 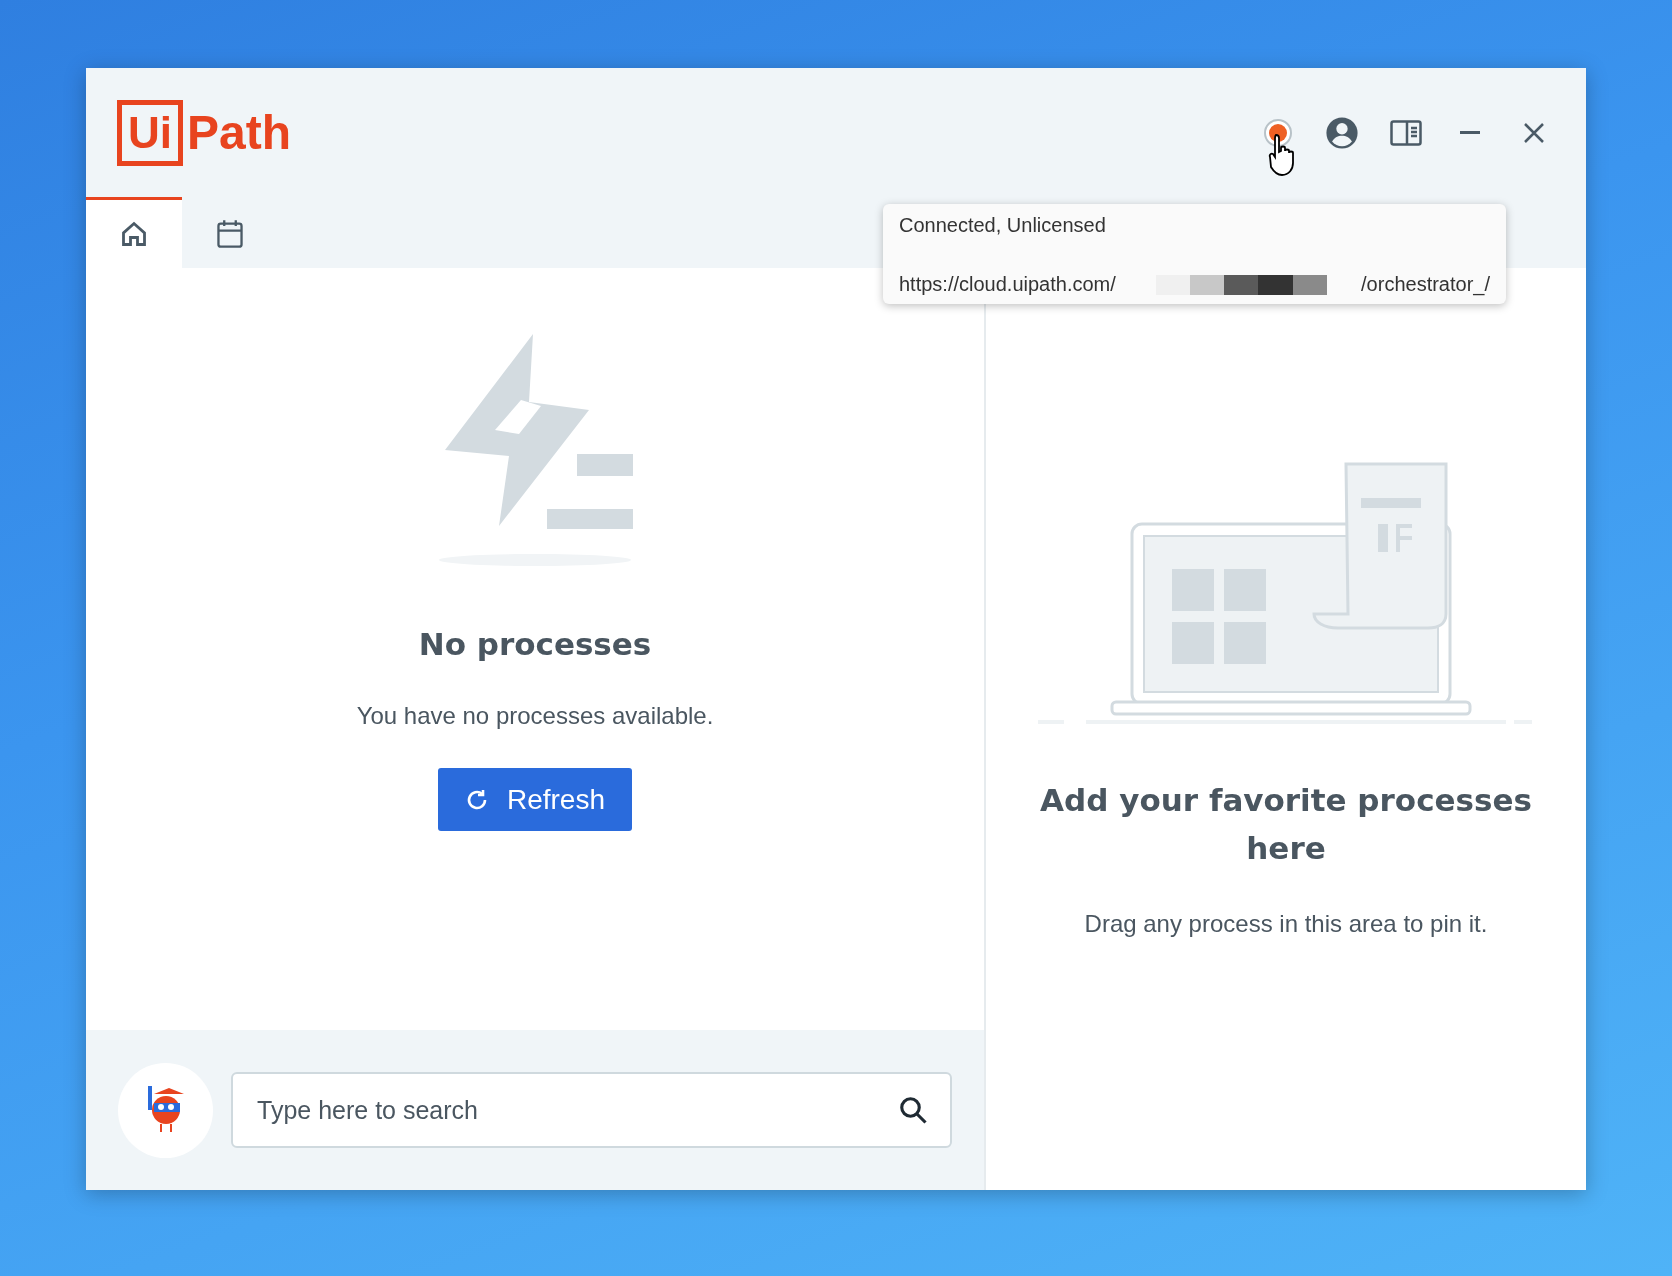 I want to click on close-icon, so click(x=1534, y=132).